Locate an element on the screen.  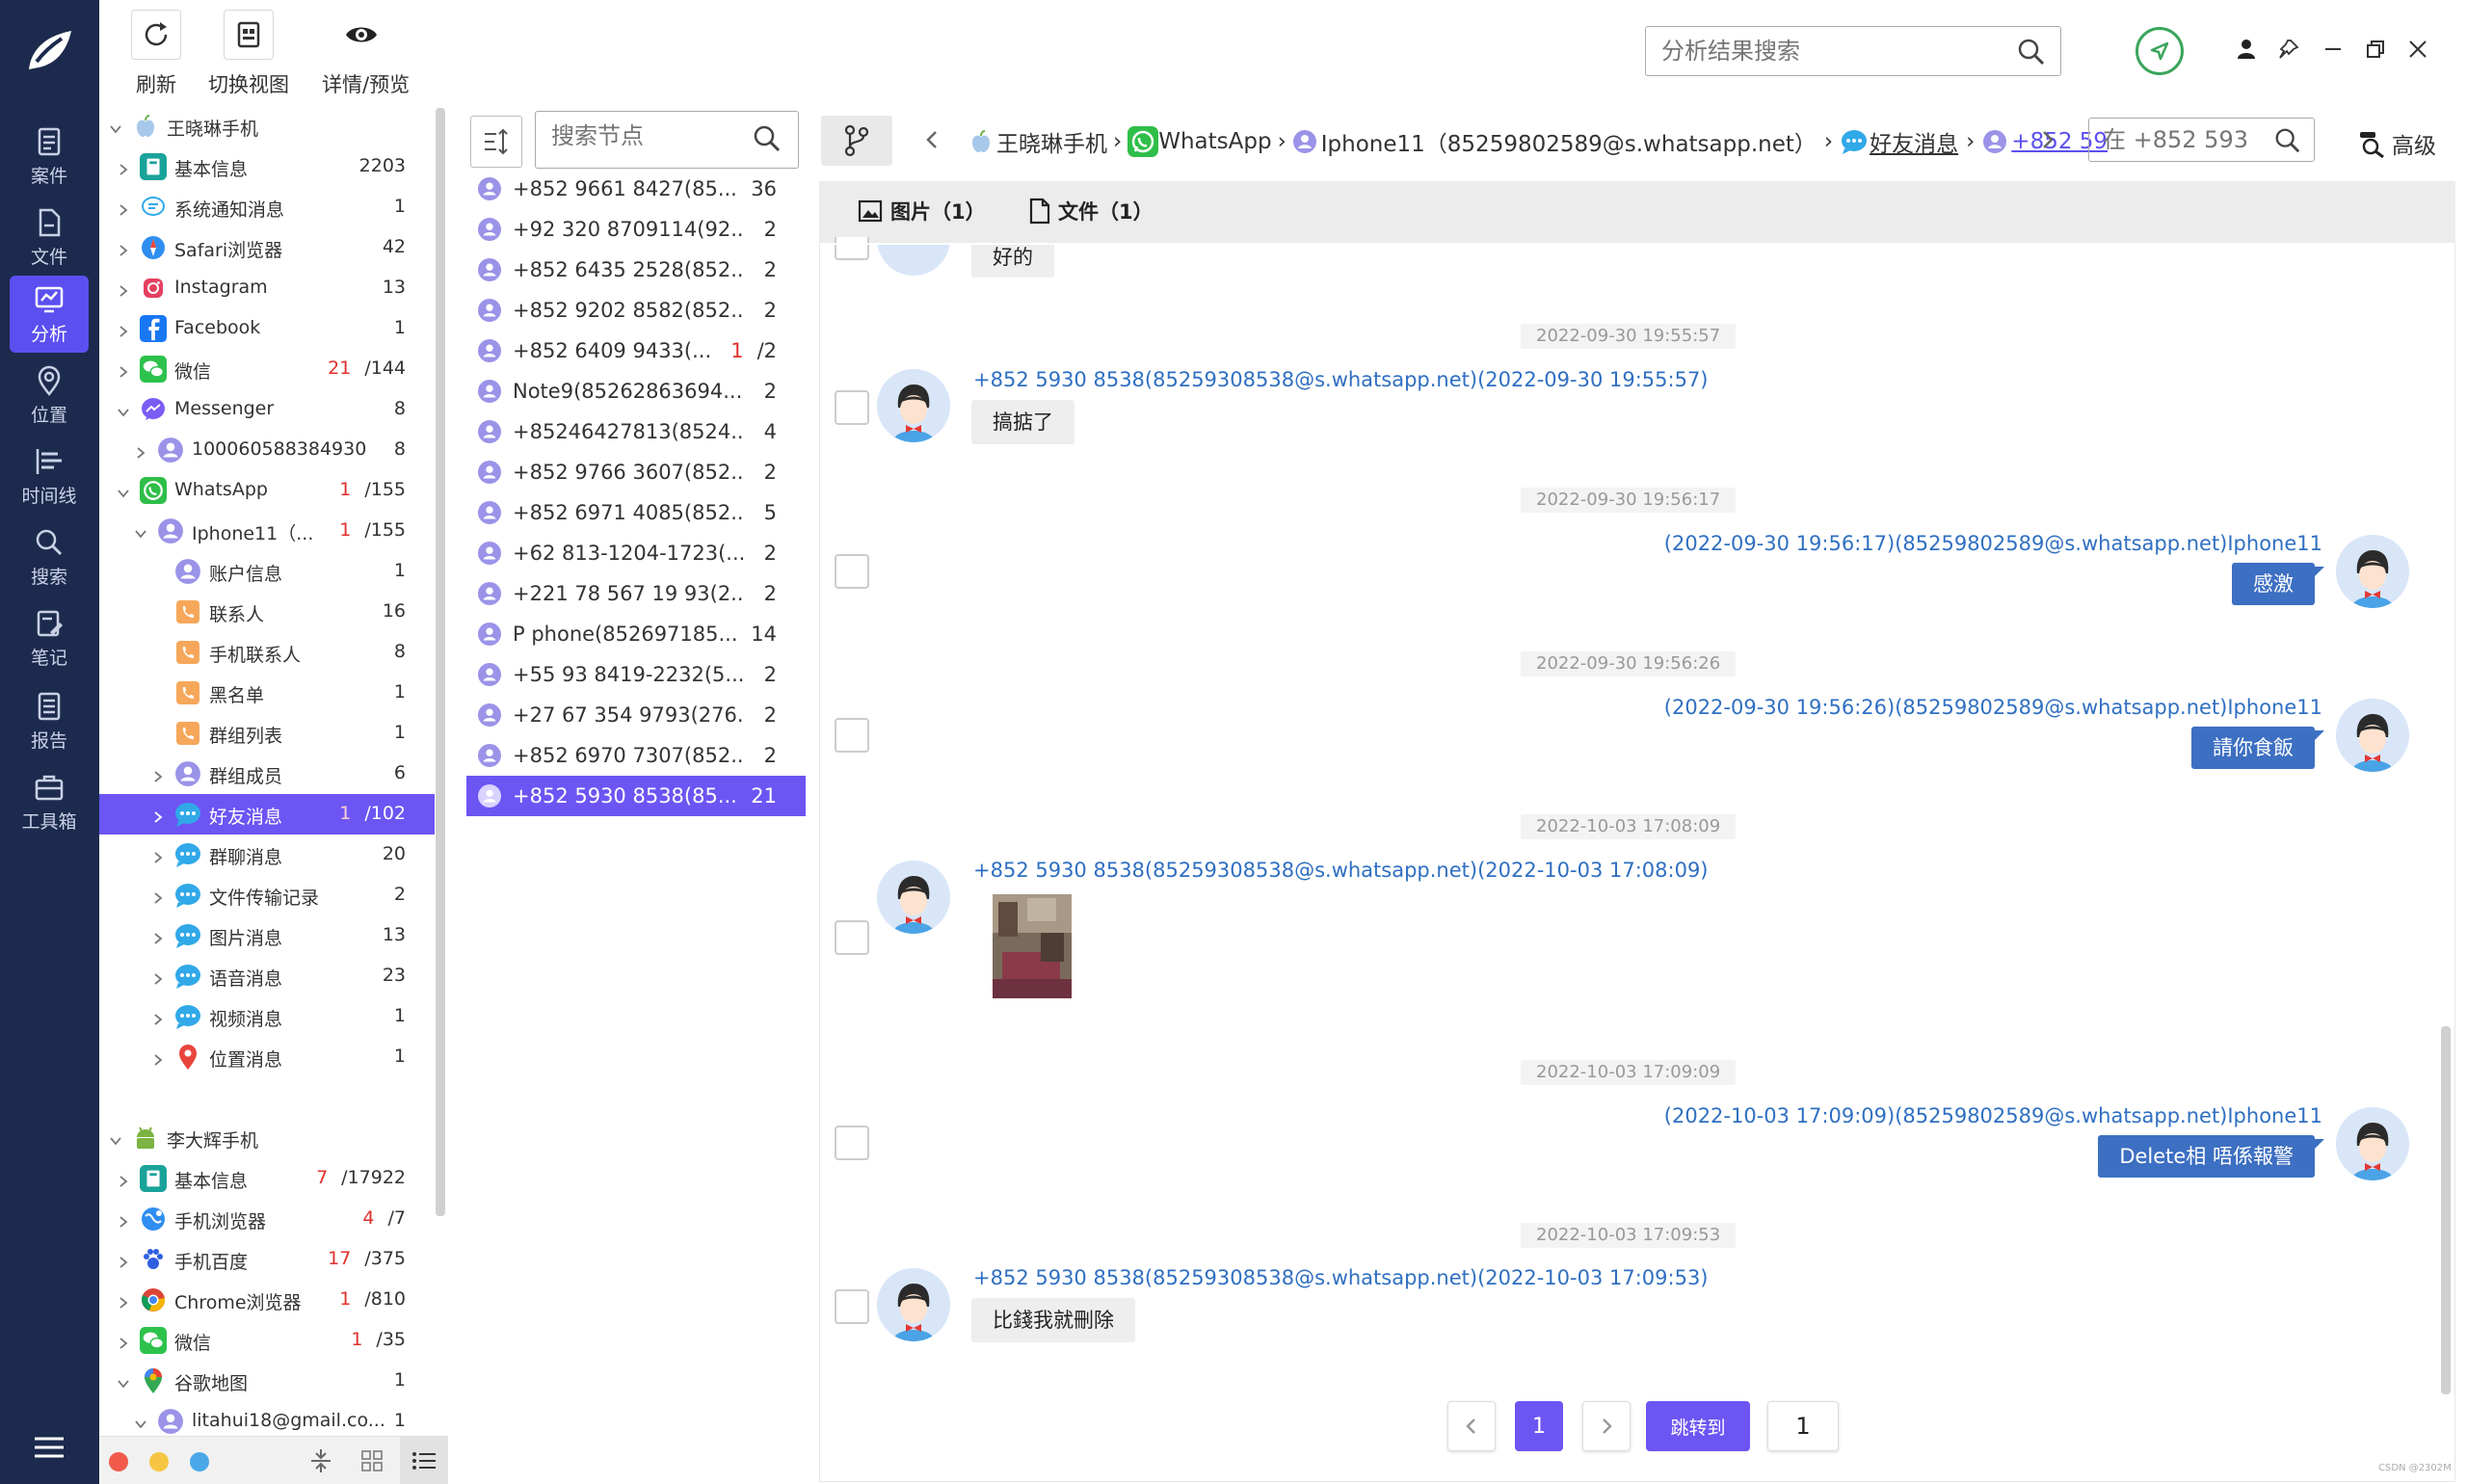
list-view-button is located at coordinates (424, 1460).